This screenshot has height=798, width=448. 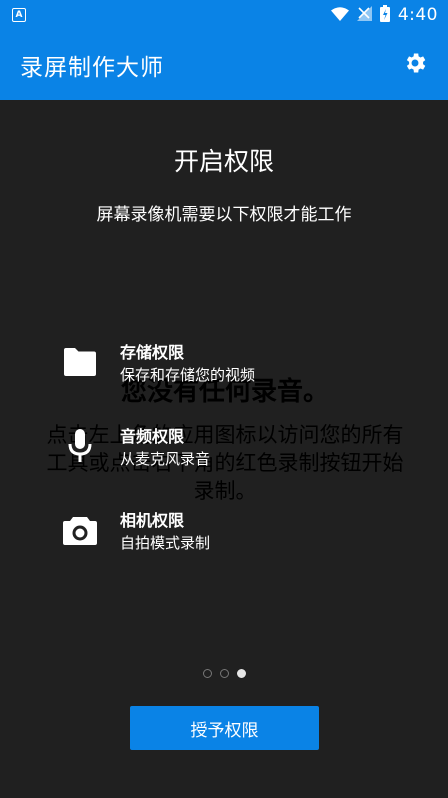 I want to click on app-title: 录屏制作大师, so click(x=92, y=68).